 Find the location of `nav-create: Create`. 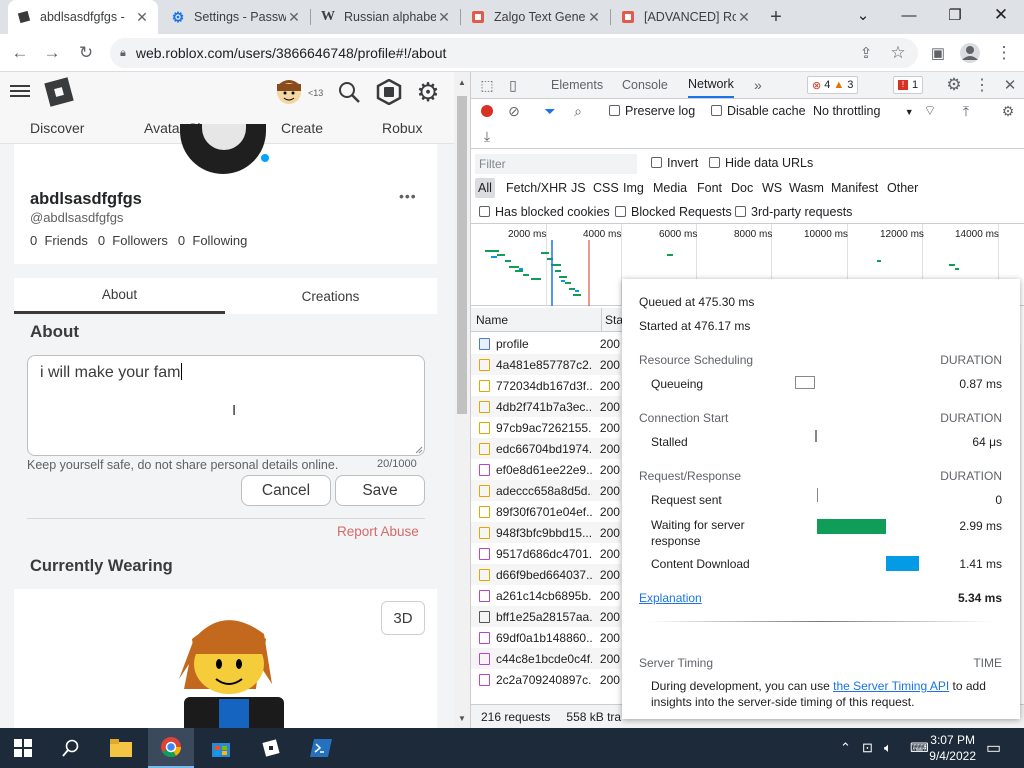

nav-create: Create is located at coordinates (302, 128).